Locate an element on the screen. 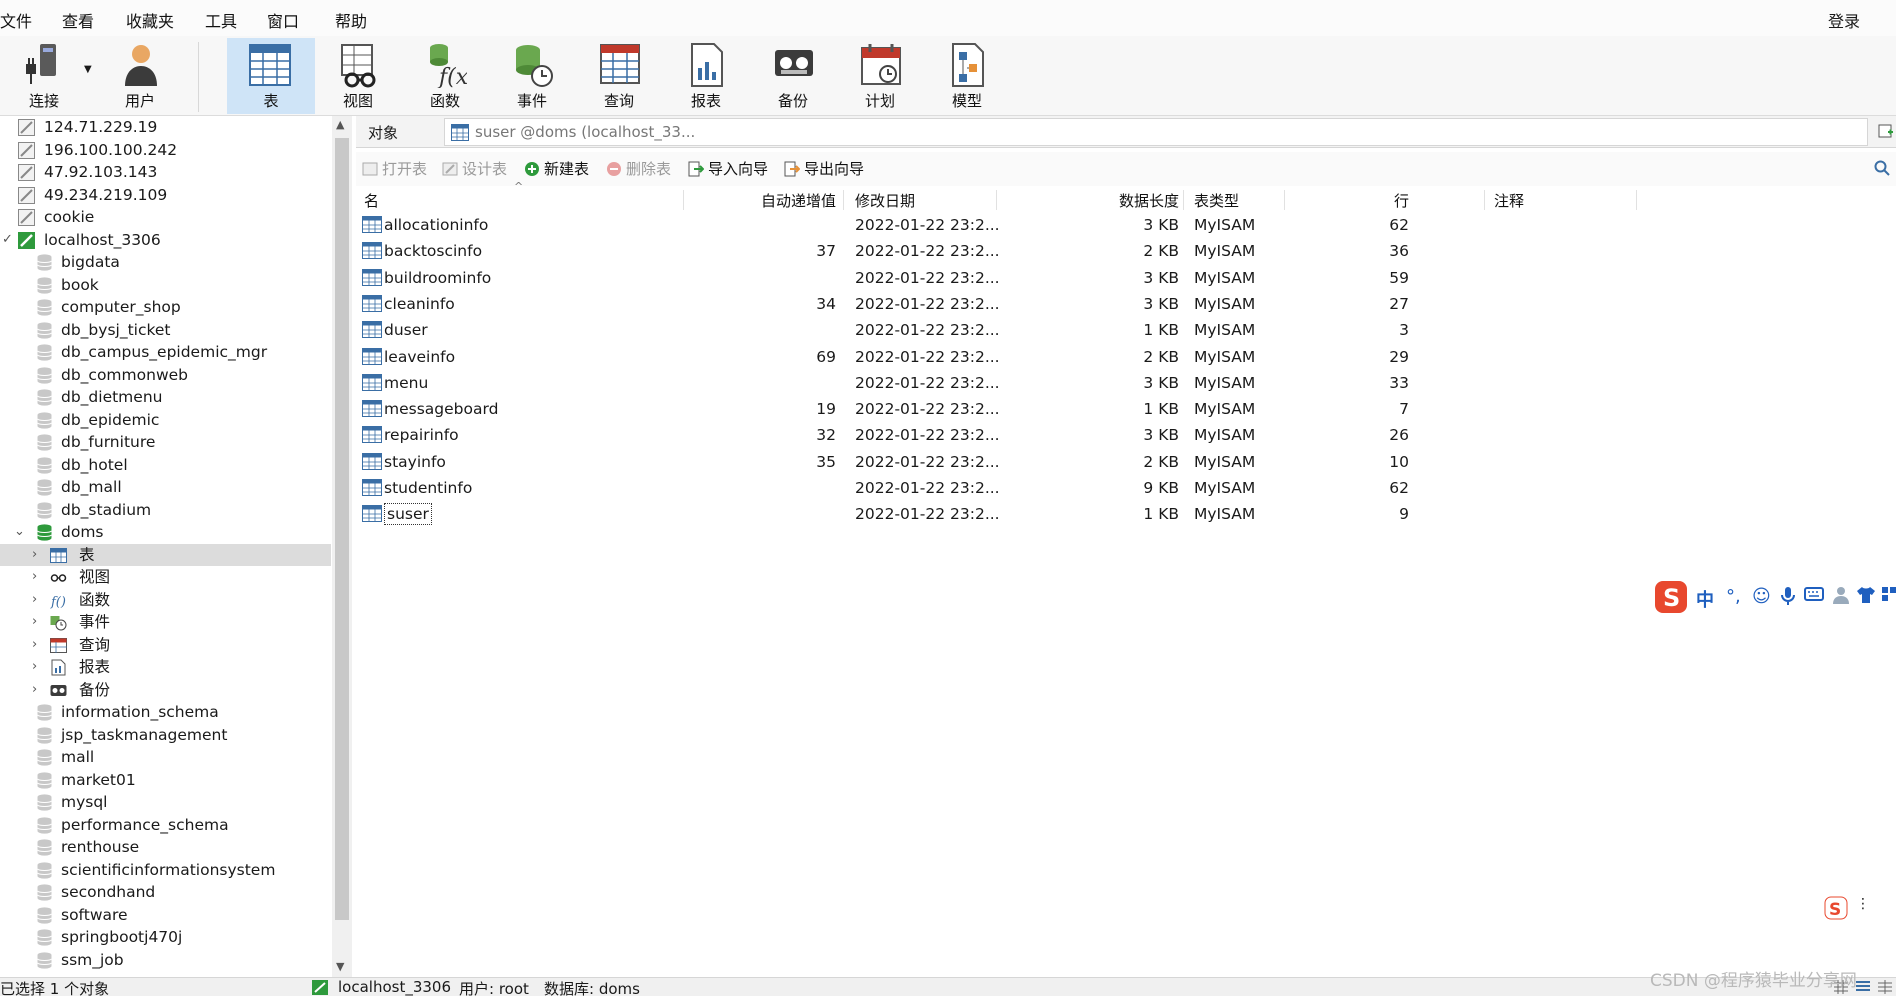 This screenshot has height=996, width=1896. tree-database-item: book is located at coordinates (165, 285).